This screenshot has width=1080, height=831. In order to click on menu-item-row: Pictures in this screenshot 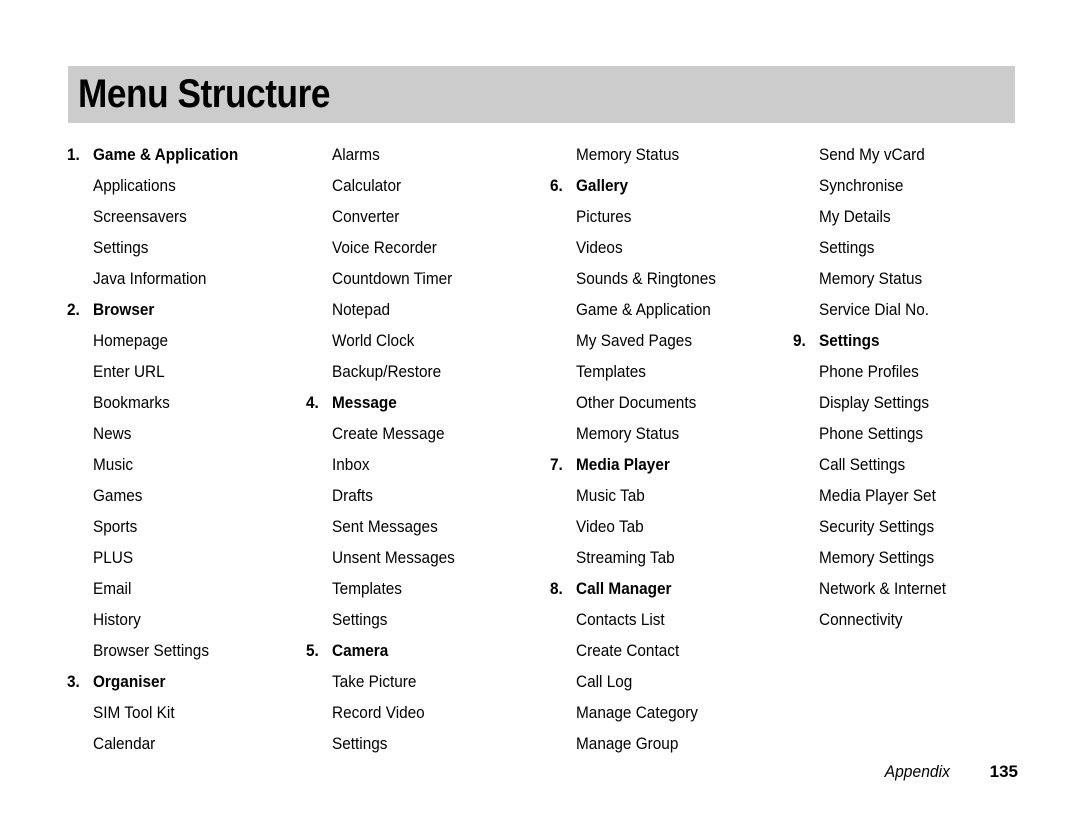, I will do `click(672, 217)`.